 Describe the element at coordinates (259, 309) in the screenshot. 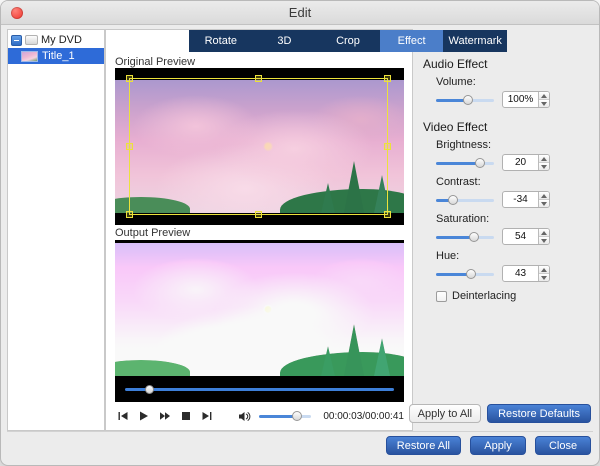

I see `output-video-frame` at that location.